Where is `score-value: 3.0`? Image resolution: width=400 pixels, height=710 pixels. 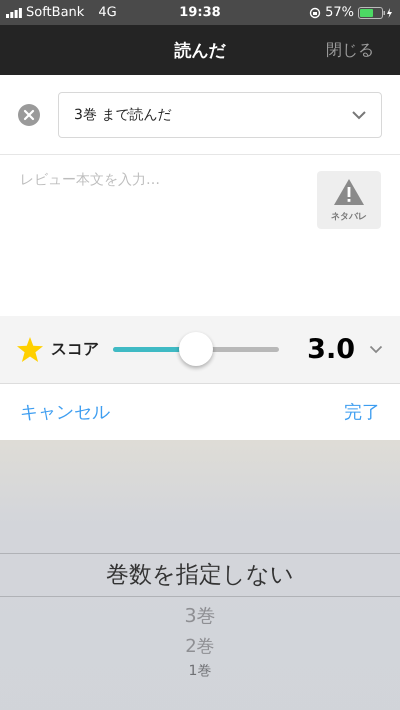
score-value: 3.0 is located at coordinates (331, 349).